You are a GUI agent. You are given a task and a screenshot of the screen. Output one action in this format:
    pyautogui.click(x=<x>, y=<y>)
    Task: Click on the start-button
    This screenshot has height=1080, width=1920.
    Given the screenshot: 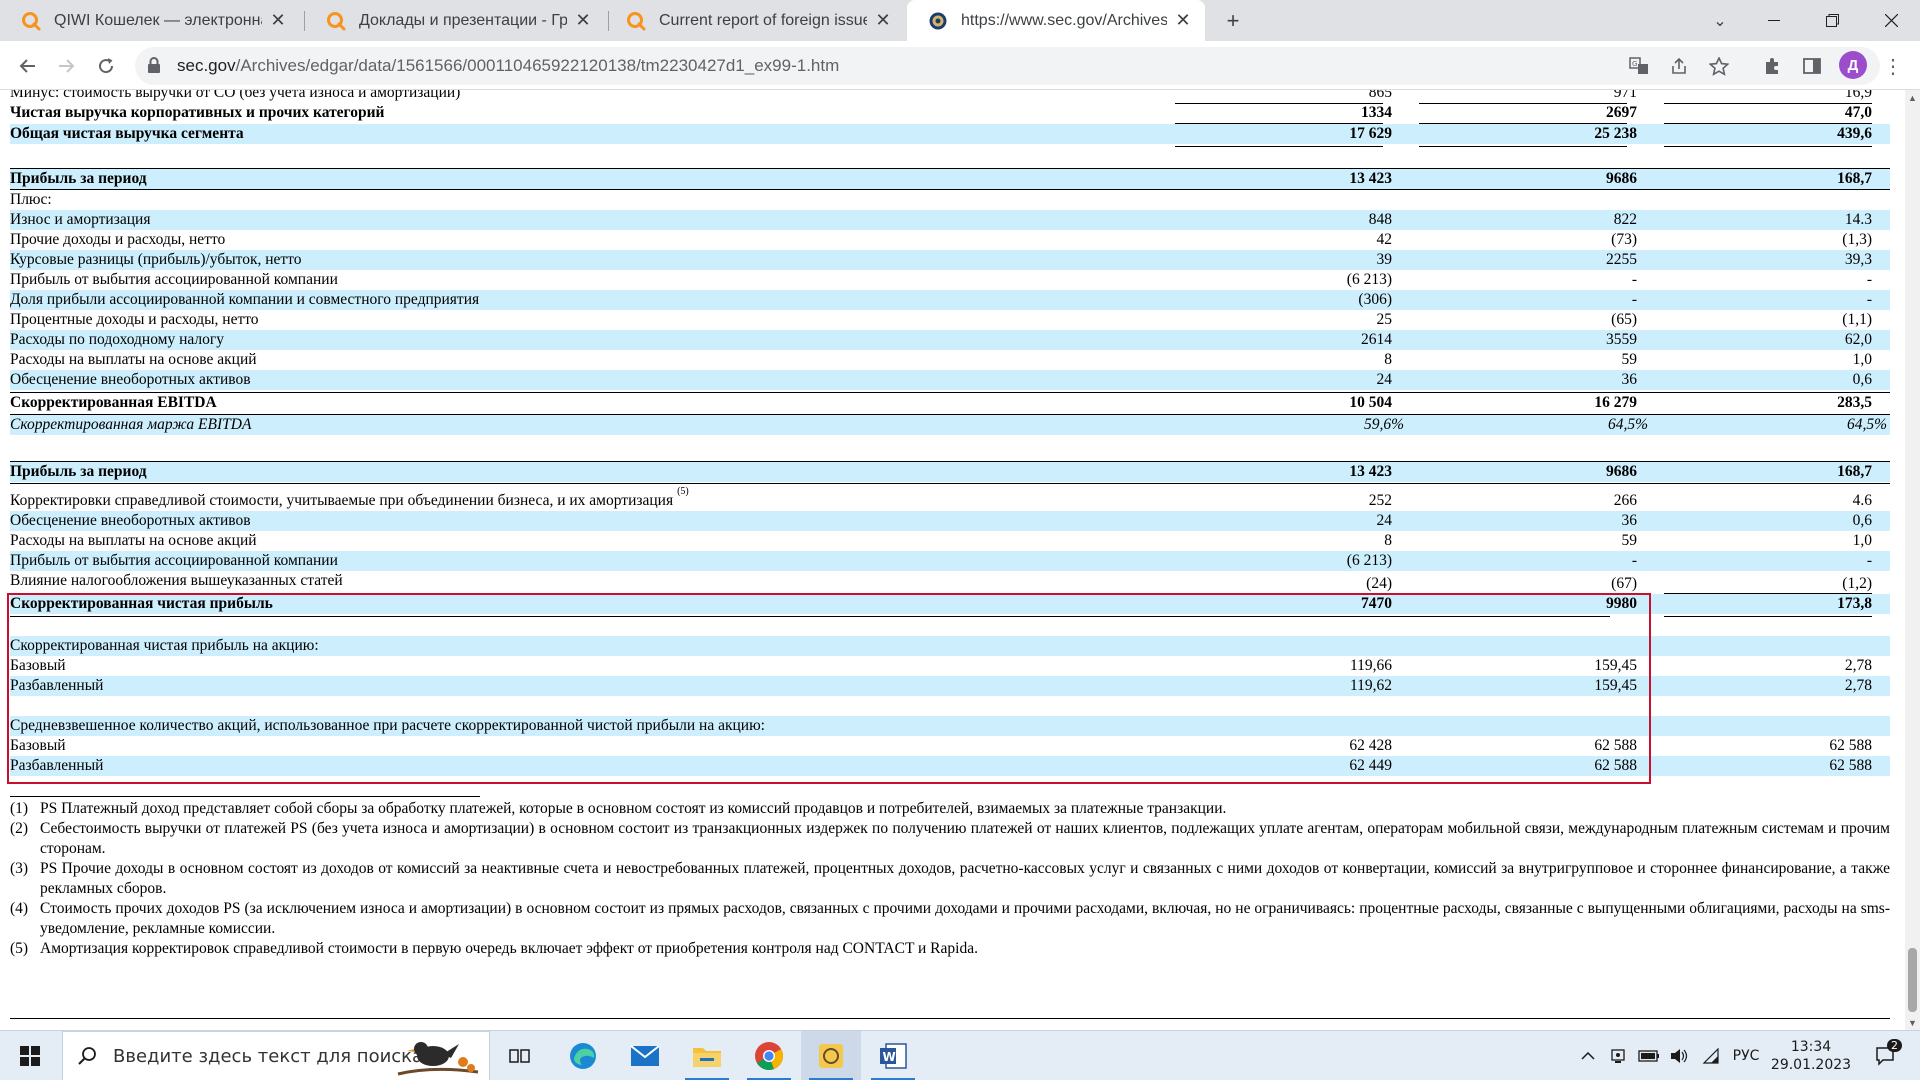 What is the action you would take?
    pyautogui.click(x=30, y=1055)
    